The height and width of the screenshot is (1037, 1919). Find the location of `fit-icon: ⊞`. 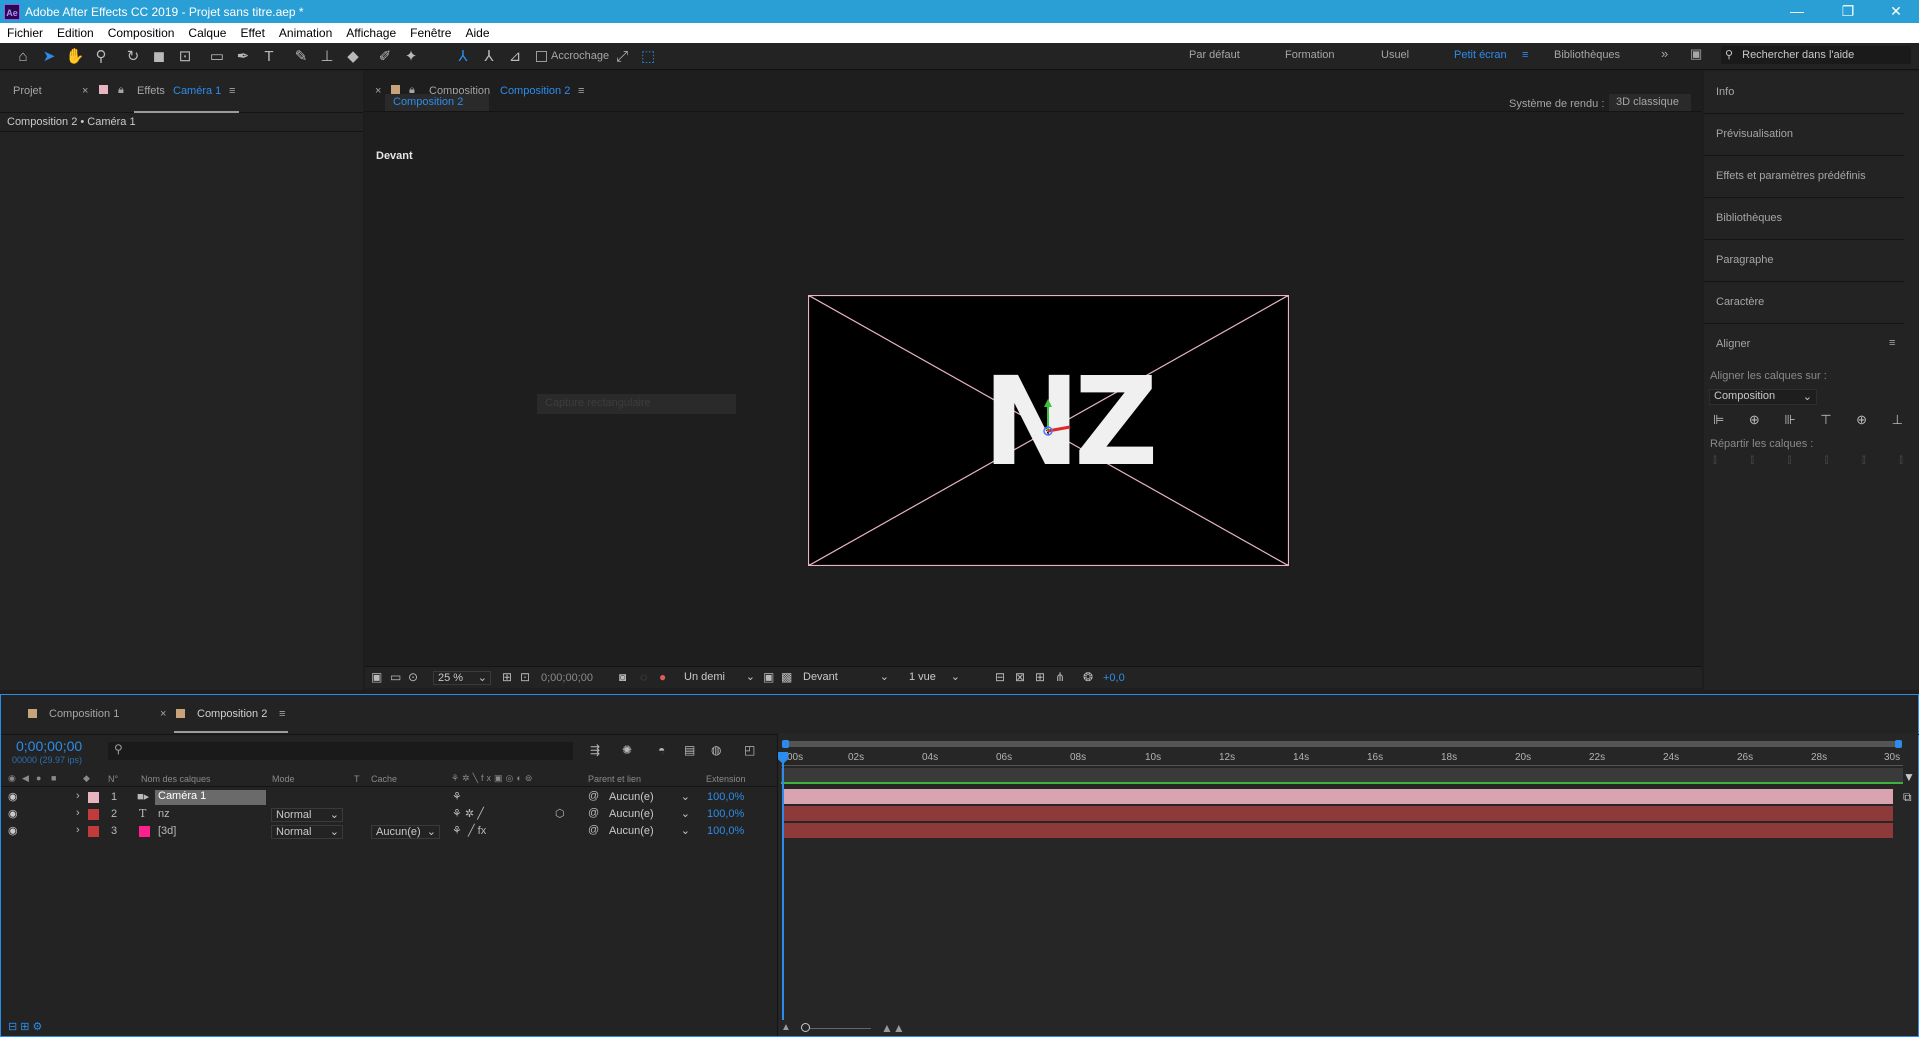

fit-icon: ⊞ is located at coordinates (507, 677).